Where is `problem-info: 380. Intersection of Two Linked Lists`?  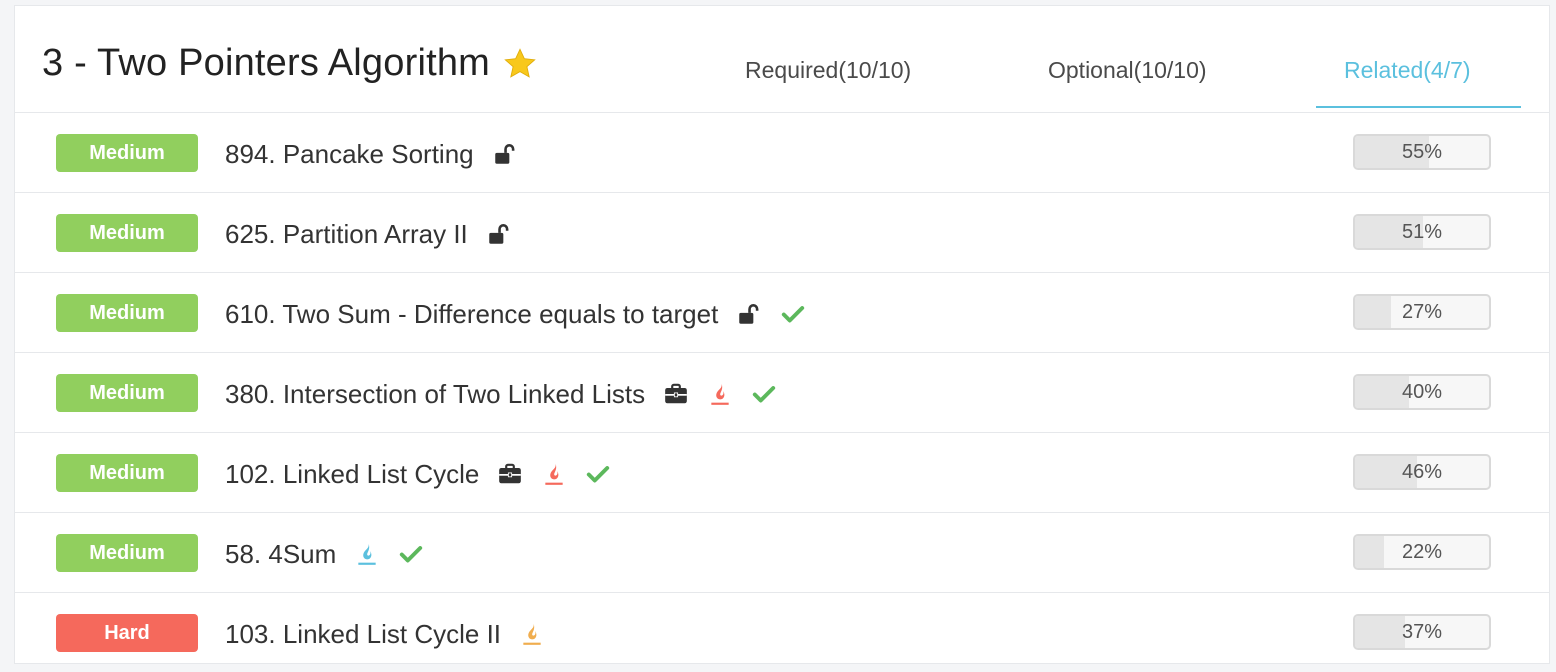 problem-info: 380. Intersection of Two Linked Lists is located at coordinates (501, 394).